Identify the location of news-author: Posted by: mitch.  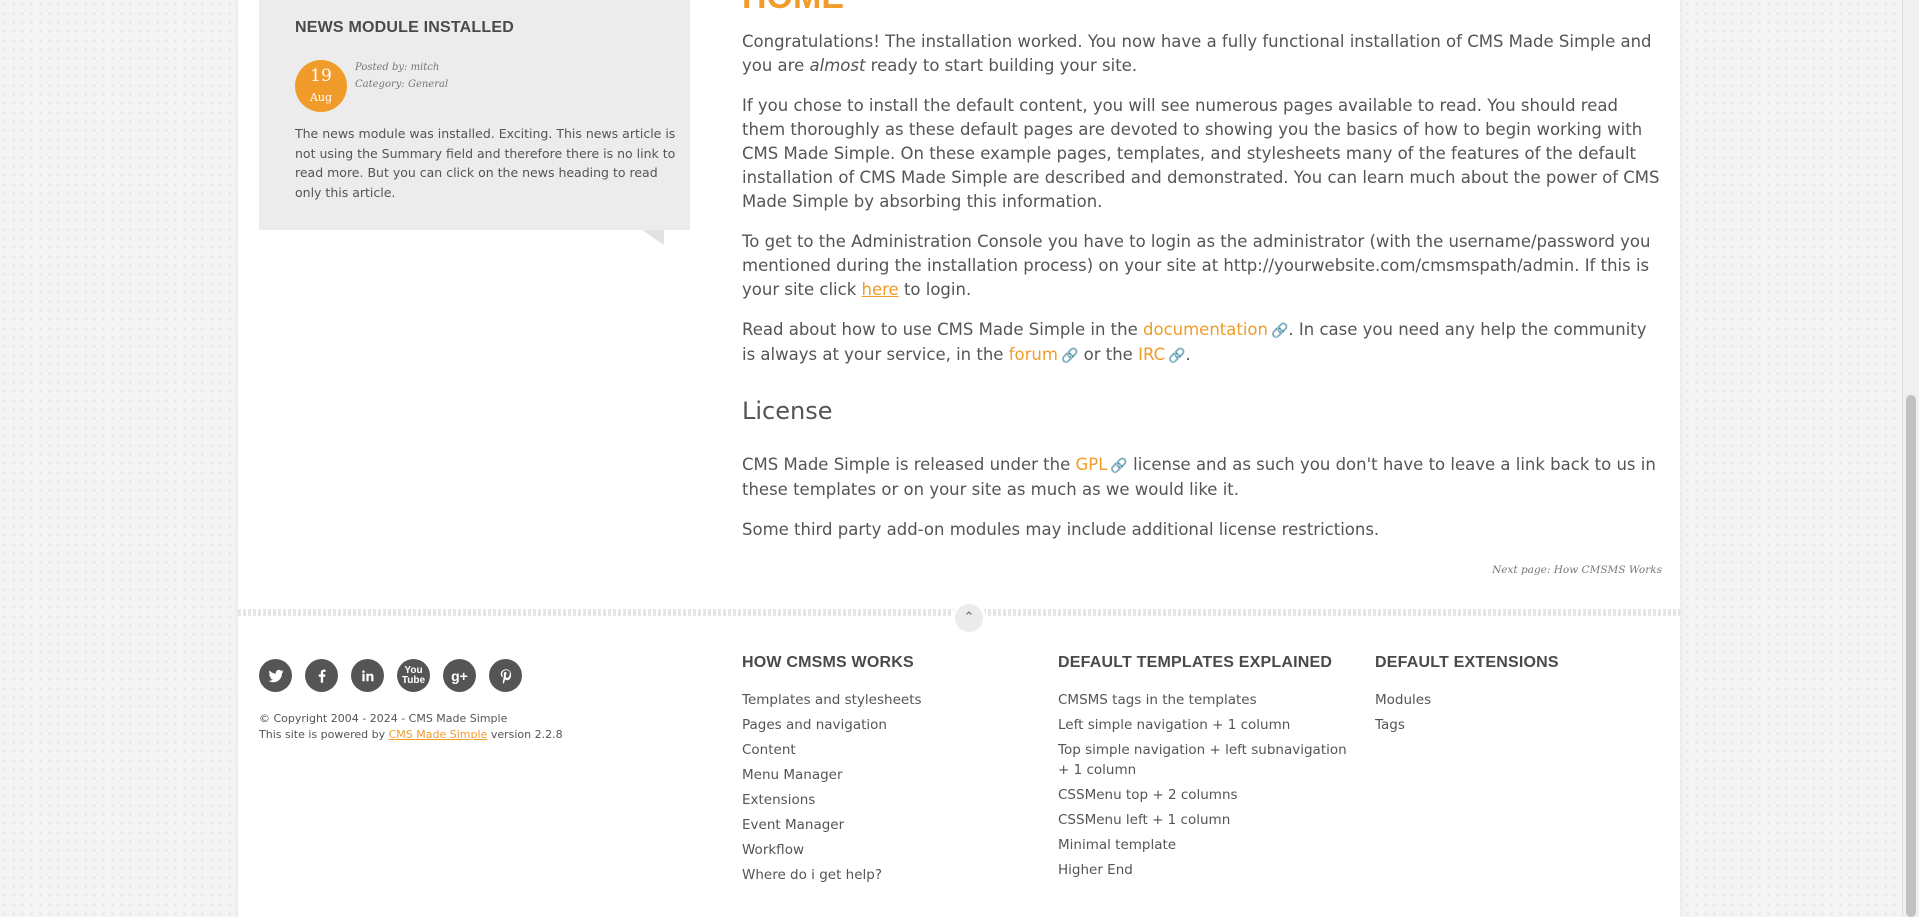
(397, 67).